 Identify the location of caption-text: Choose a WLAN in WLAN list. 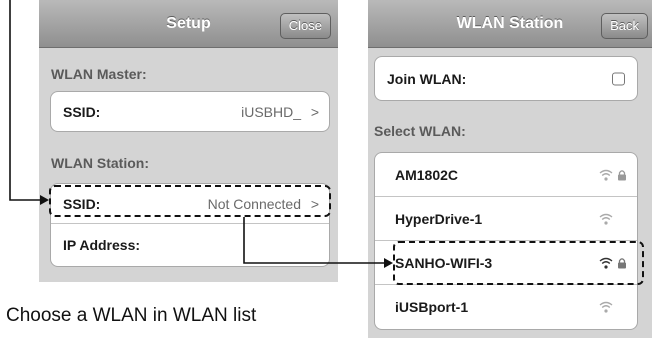
(131, 315).